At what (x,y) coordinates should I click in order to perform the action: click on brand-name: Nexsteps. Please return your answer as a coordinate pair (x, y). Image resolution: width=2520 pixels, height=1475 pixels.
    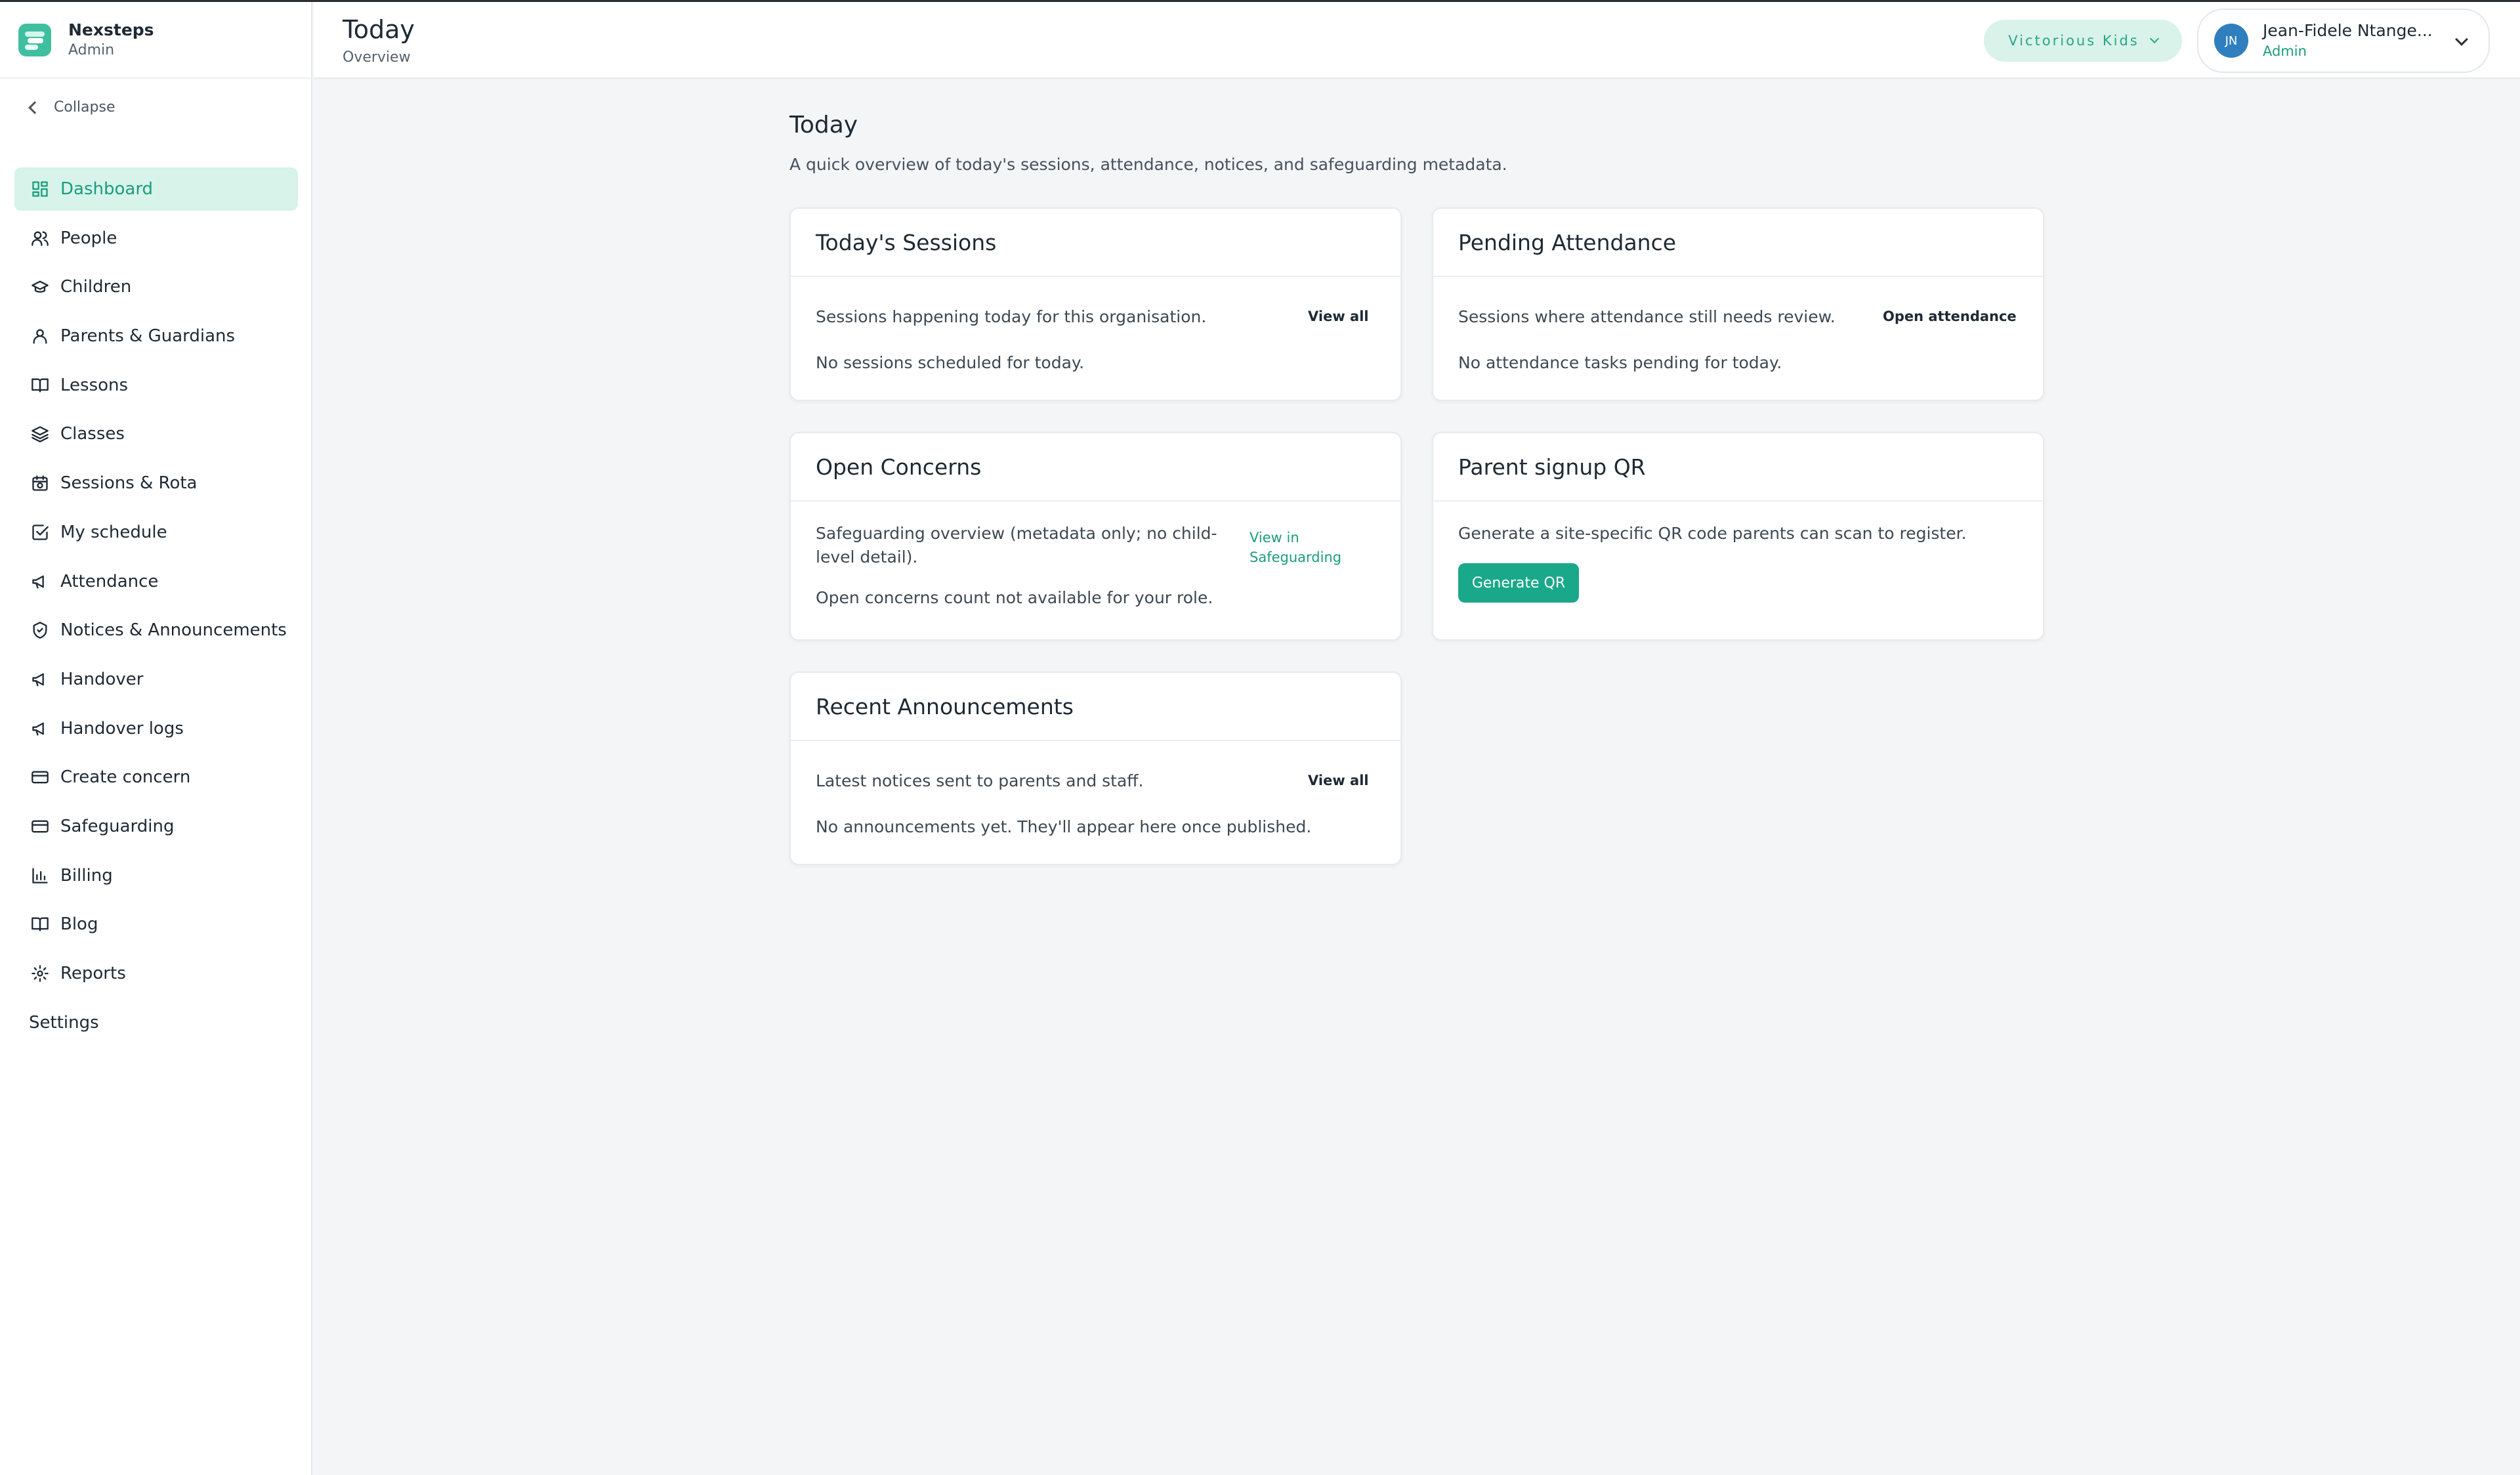
    Looking at the image, I should click on (111, 29).